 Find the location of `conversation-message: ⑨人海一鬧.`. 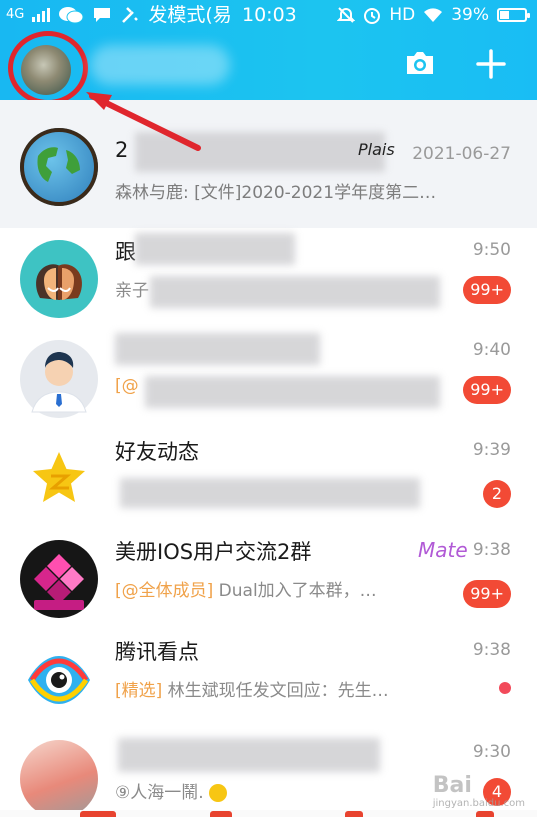

conversation-message: ⑨人海一鬧. is located at coordinates (282, 790).